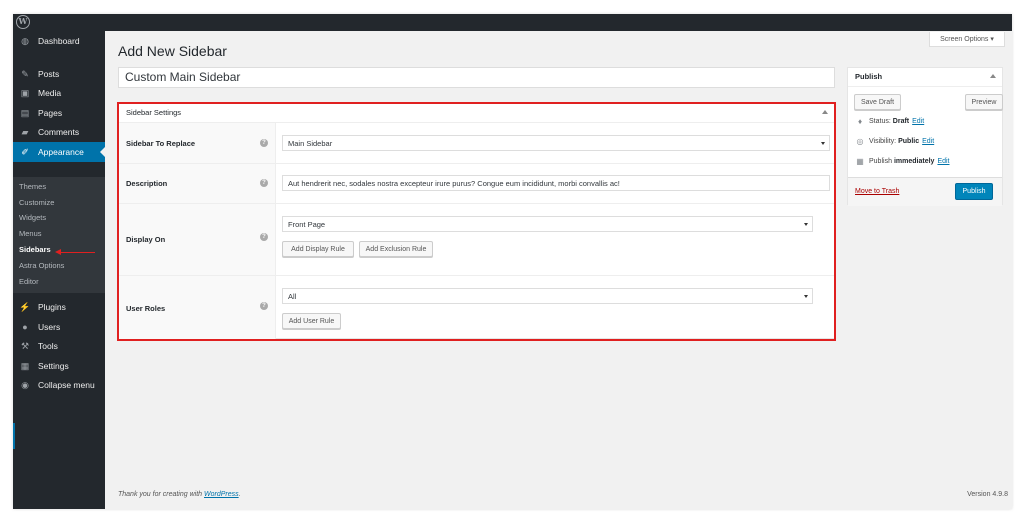 The height and width of the screenshot is (520, 1024). Describe the element at coordinates (50, 93) in the screenshot. I see `menu-label: Media` at that location.